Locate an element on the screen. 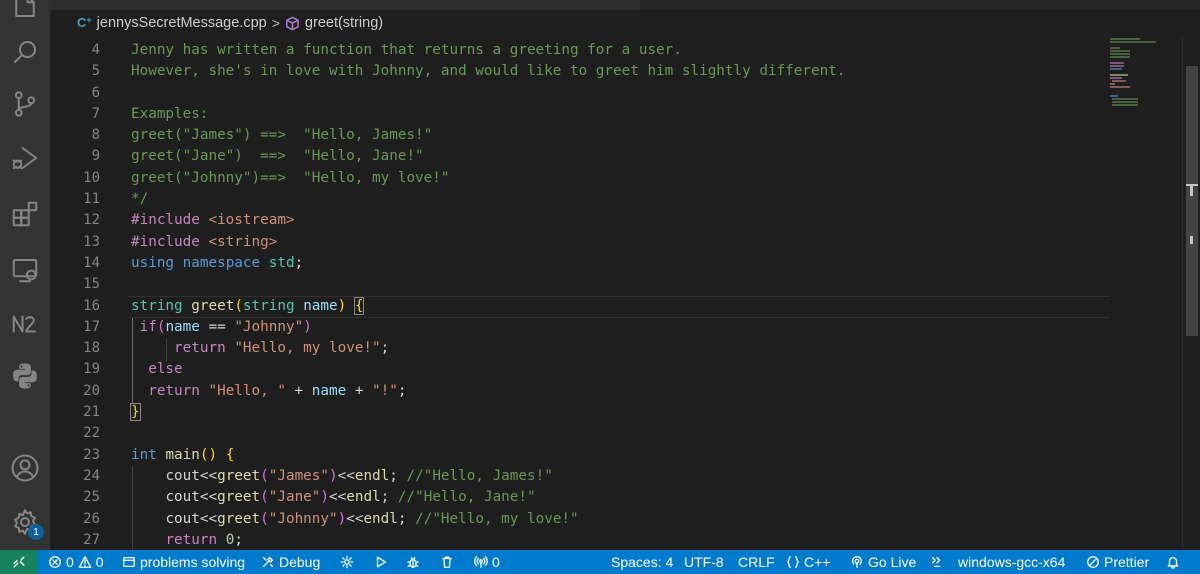  explorer-icon is located at coordinates (25, 15).